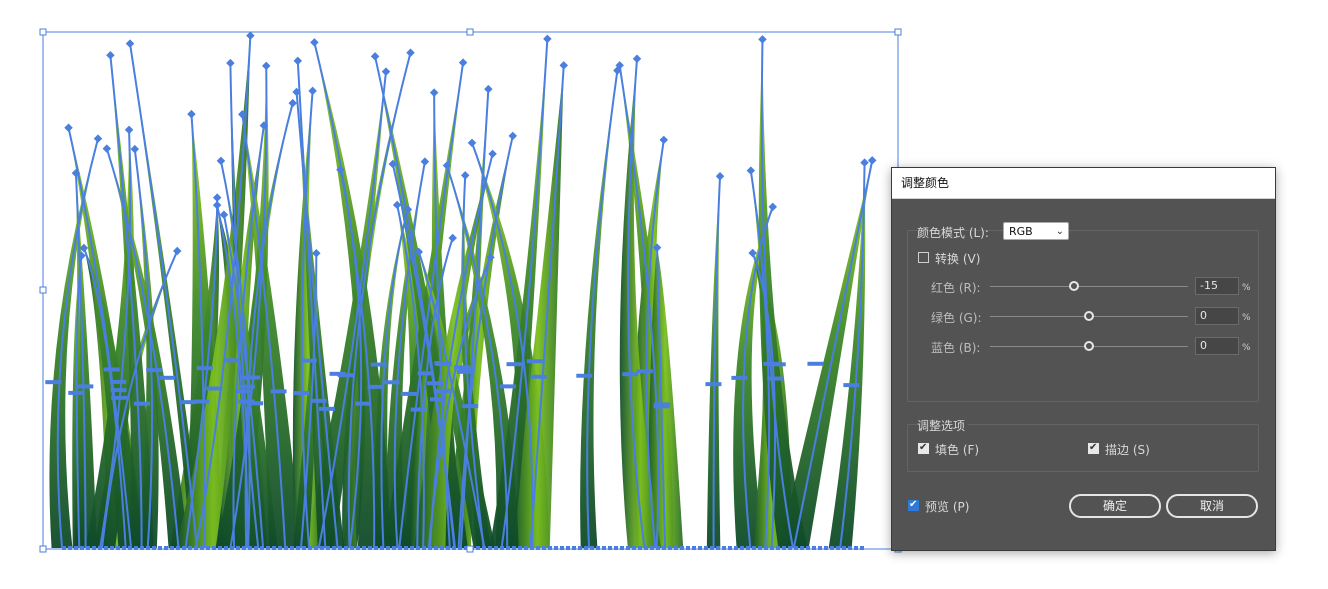 The width and height of the screenshot is (1328, 589). What do you see at coordinates (1217, 286) in the screenshot?
I see `red-value-input: -15` at bounding box center [1217, 286].